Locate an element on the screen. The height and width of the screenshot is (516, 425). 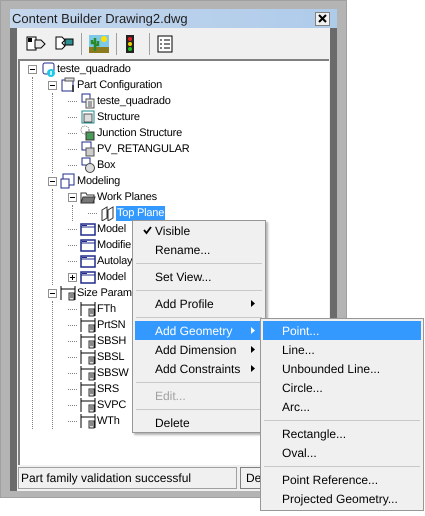
junction-icon is located at coordinates (88, 133).